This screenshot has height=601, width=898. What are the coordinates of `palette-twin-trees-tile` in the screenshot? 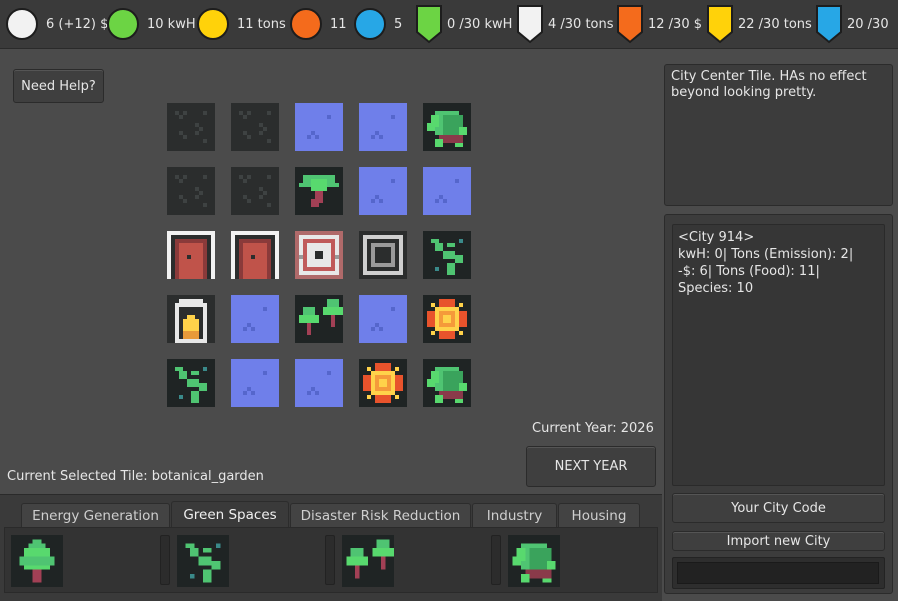 It's located at (368, 561).